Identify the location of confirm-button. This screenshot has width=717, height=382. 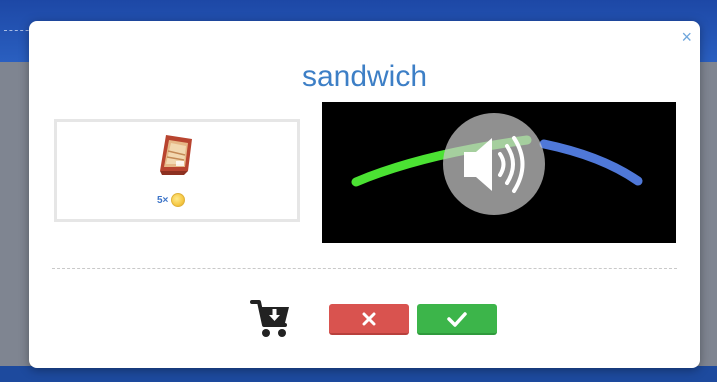
(457, 319).